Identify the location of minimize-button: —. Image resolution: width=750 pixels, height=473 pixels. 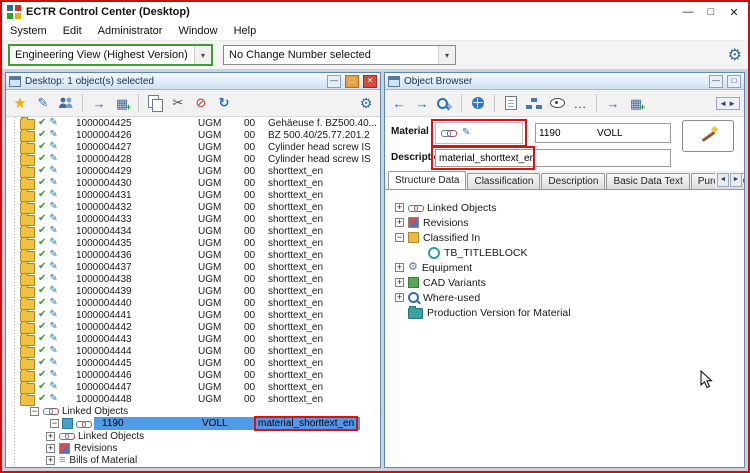
(688, 12).